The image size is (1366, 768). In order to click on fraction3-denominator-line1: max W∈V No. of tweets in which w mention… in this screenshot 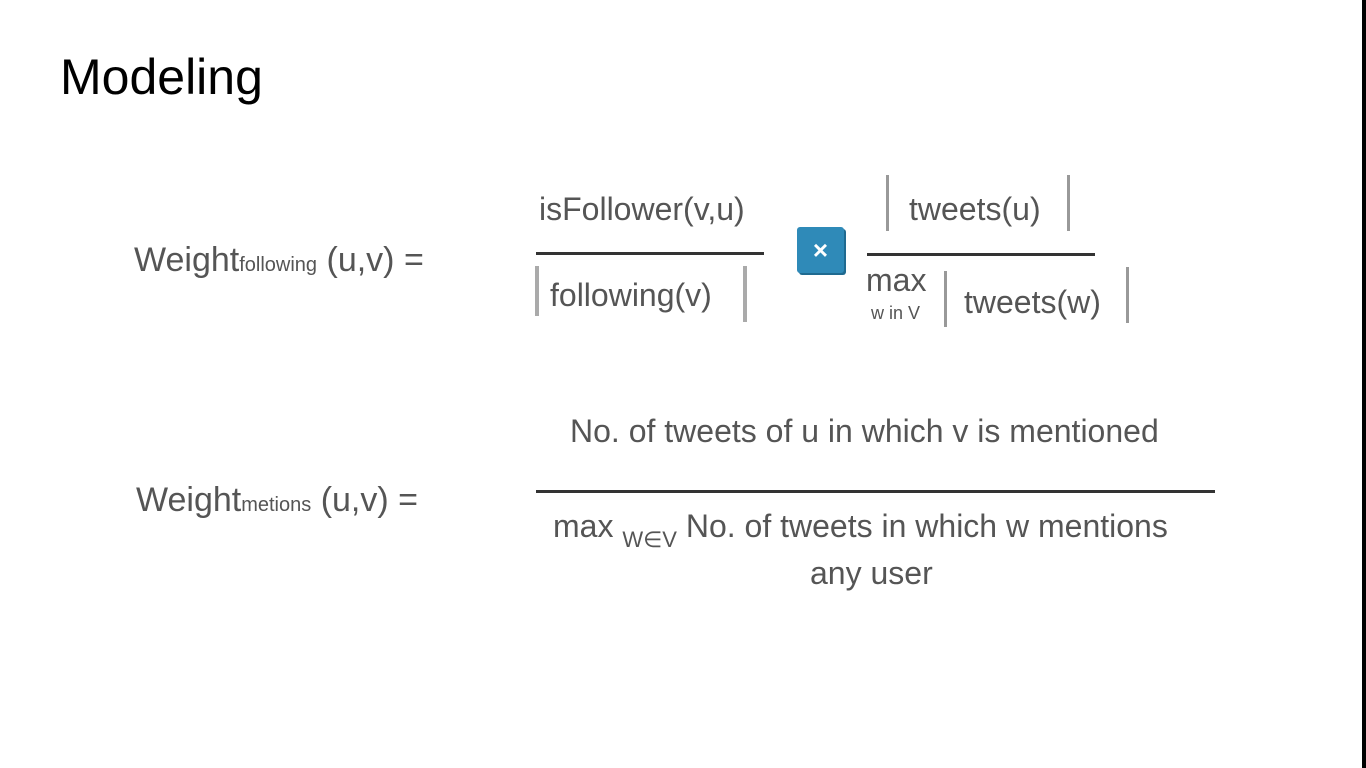, I will do `click(860, 529)`.